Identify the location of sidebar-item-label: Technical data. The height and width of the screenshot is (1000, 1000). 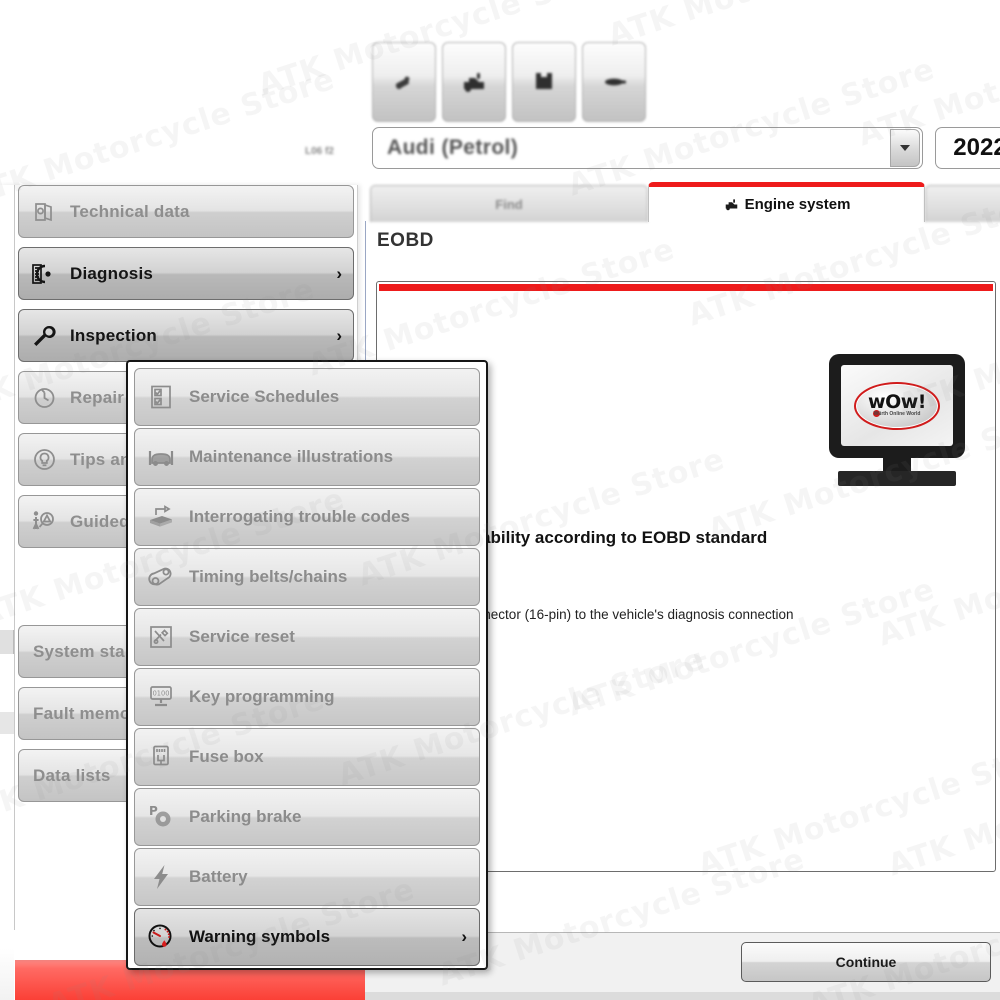
(130, 211).